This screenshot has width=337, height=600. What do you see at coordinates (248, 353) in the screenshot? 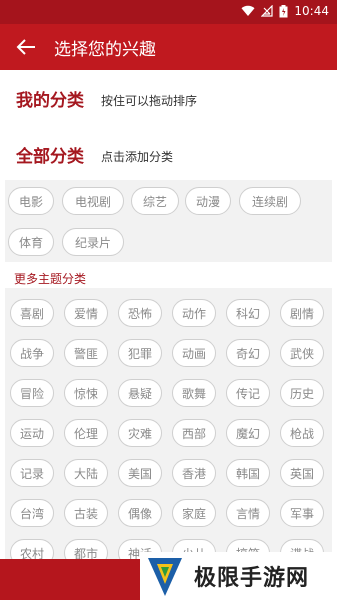
I see `topic-chip: 奇幻` at bounding box center [248, 353].